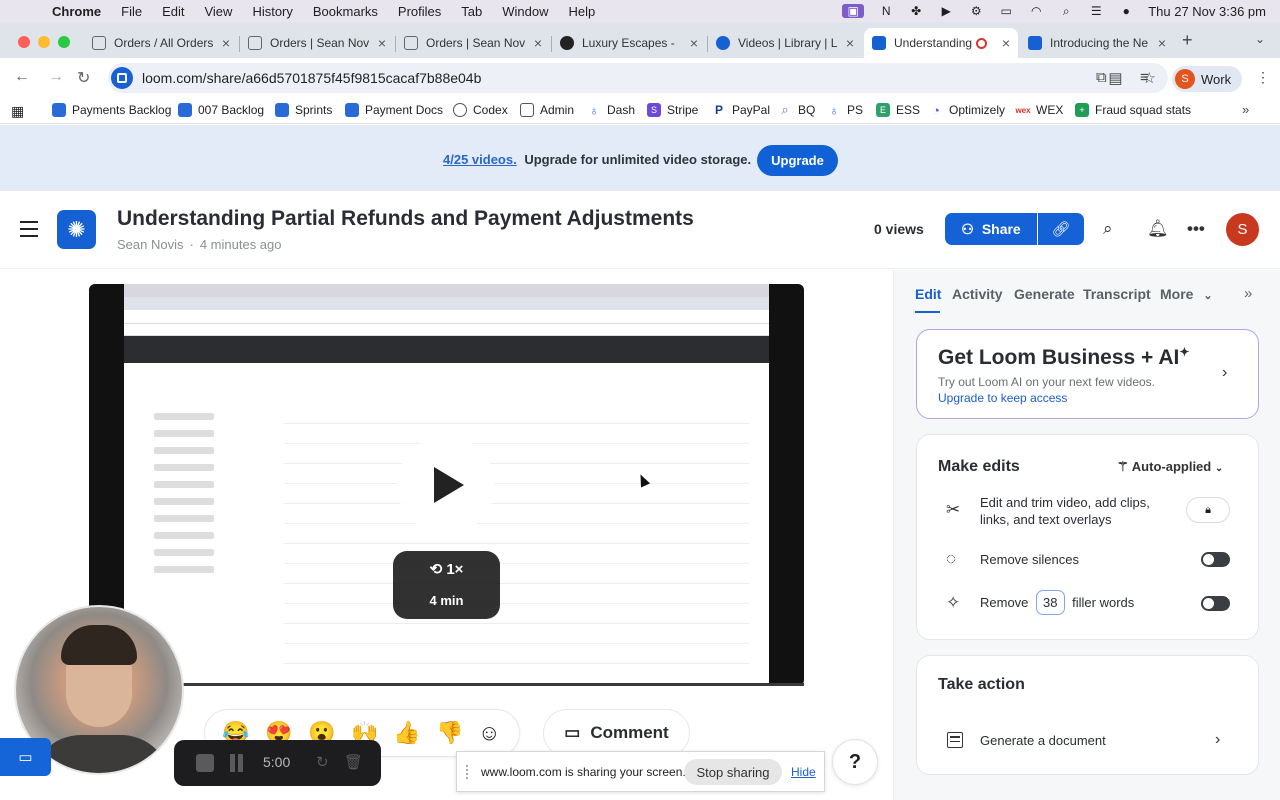  What do you see at coordinates (446, 684) in the screenshot?
I see `video-progress-bar` at bounding box center [446, 684].